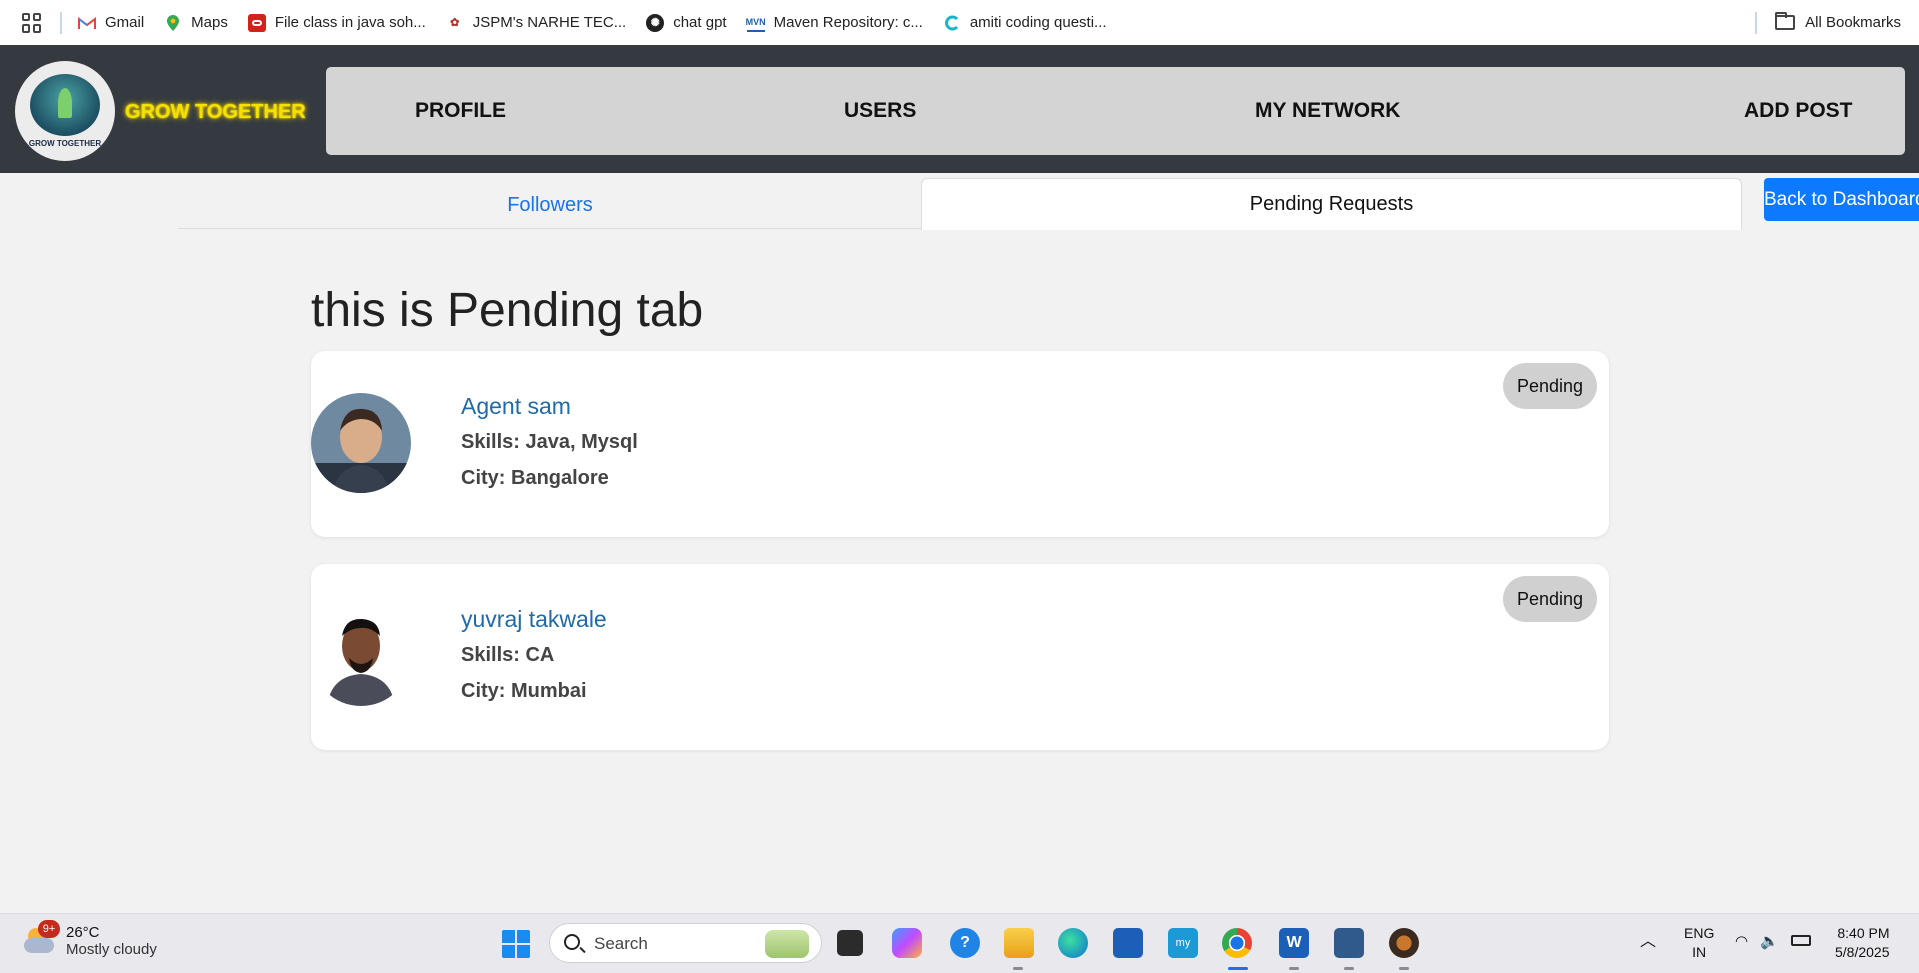 This screenshot has height=973, width=1919. What do you see at coordinates (1019, 943) in the screenshot?
I see `file-explorer-icon` at bounding box center [1019, 943].